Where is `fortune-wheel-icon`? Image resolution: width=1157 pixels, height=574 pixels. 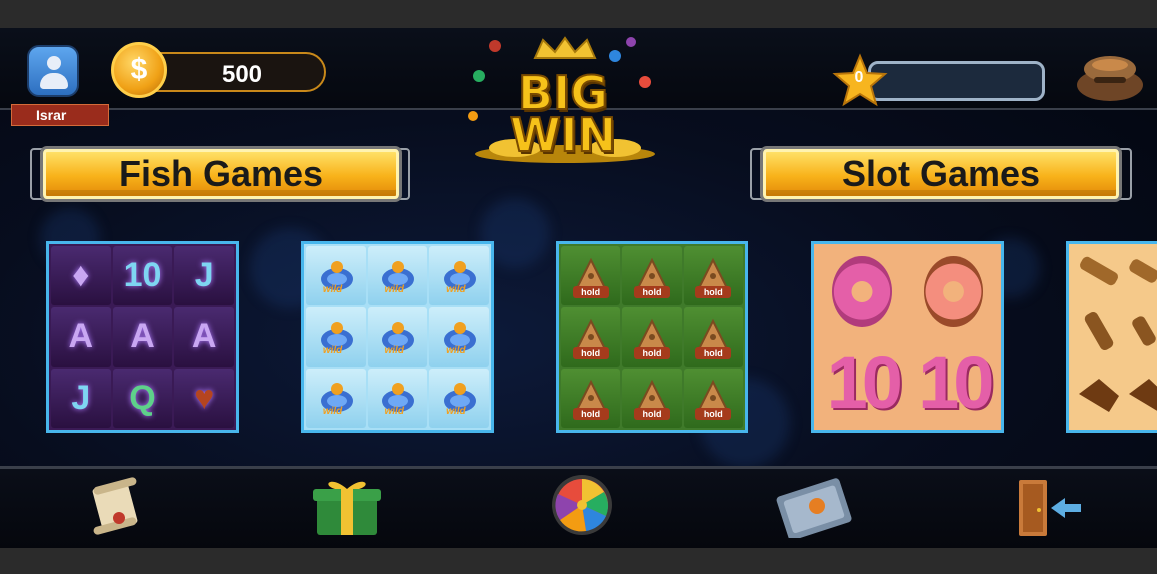 fortune-wheel-icon is located at coordinates (582, 505).